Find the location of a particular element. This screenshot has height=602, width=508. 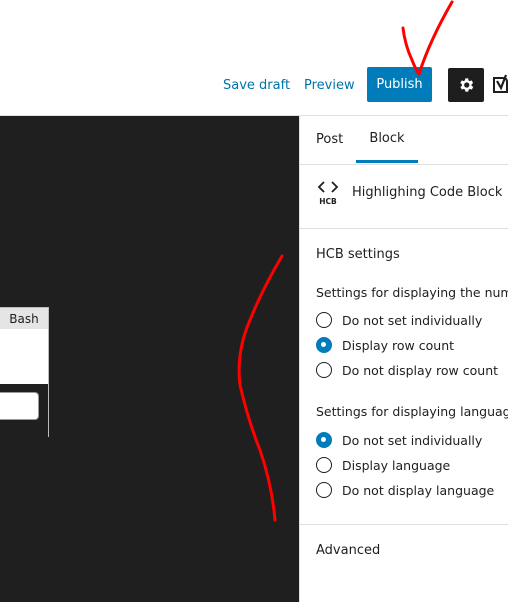

code-input is located at coordinates (19, 406).